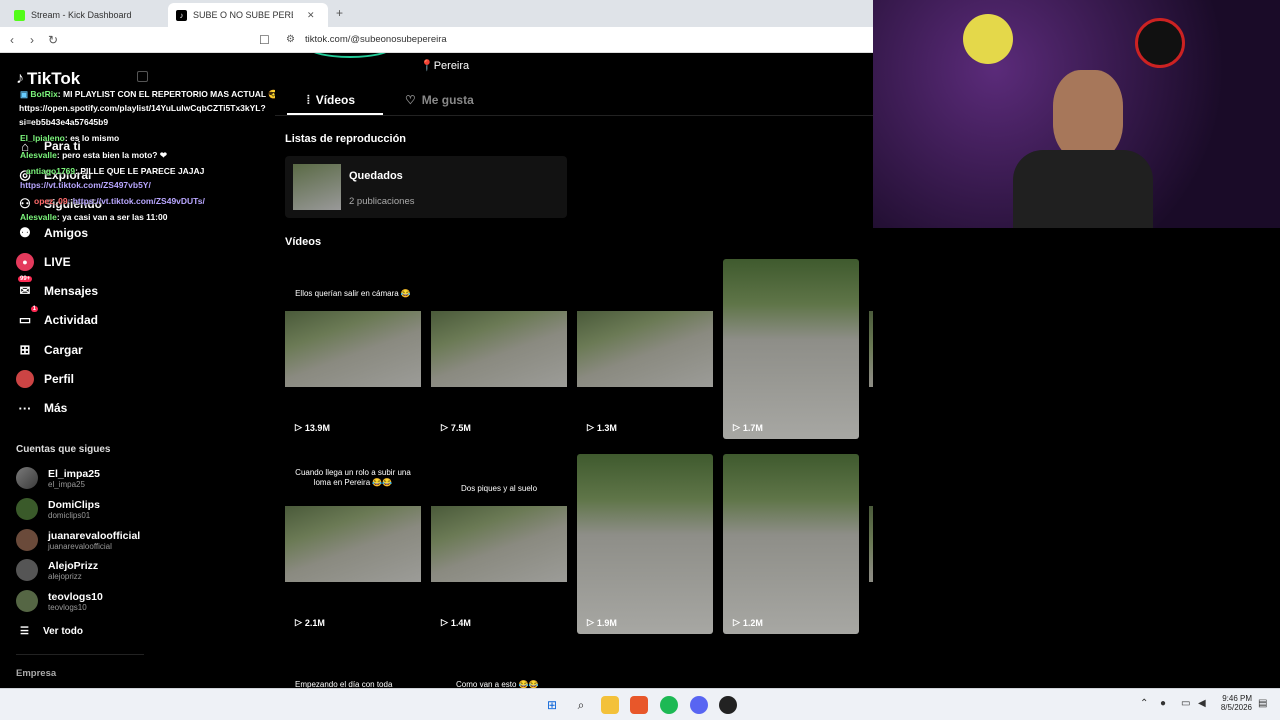 This screenshot has height=720, width=1280. What do you see at coordinates (57, 317) in the screenshot?
I see `nav-actividad: ▭ 1 Actividad` at bounding box center [57, 317].